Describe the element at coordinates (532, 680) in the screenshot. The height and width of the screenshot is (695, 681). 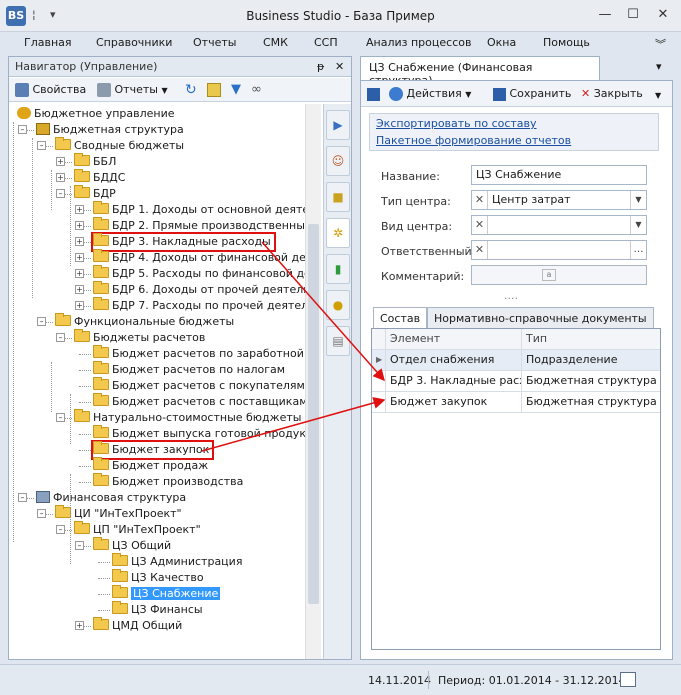
I see `status-period: Период: 01.01.2014 - 31.12.2014` at that location.